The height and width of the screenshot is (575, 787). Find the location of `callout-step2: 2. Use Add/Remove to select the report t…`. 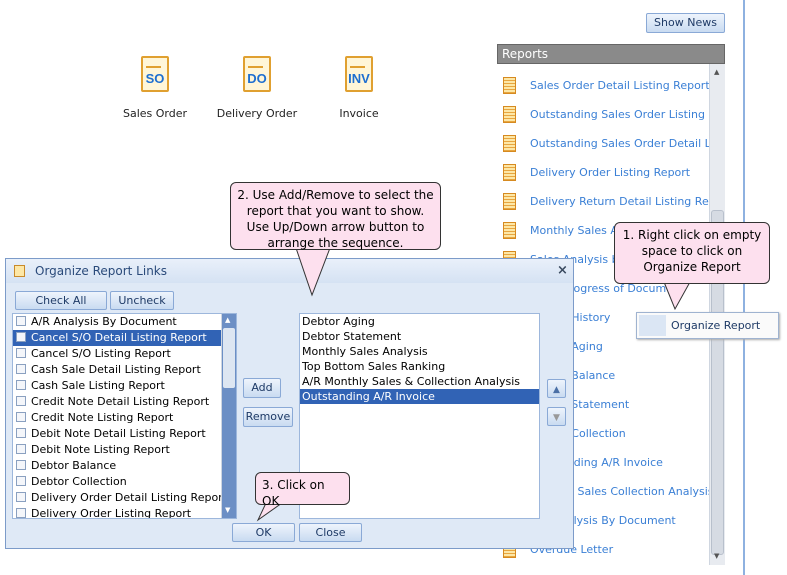

callout-step2: 2. Use Add/Remove to select the report t… is located at coordinates (335, 216).